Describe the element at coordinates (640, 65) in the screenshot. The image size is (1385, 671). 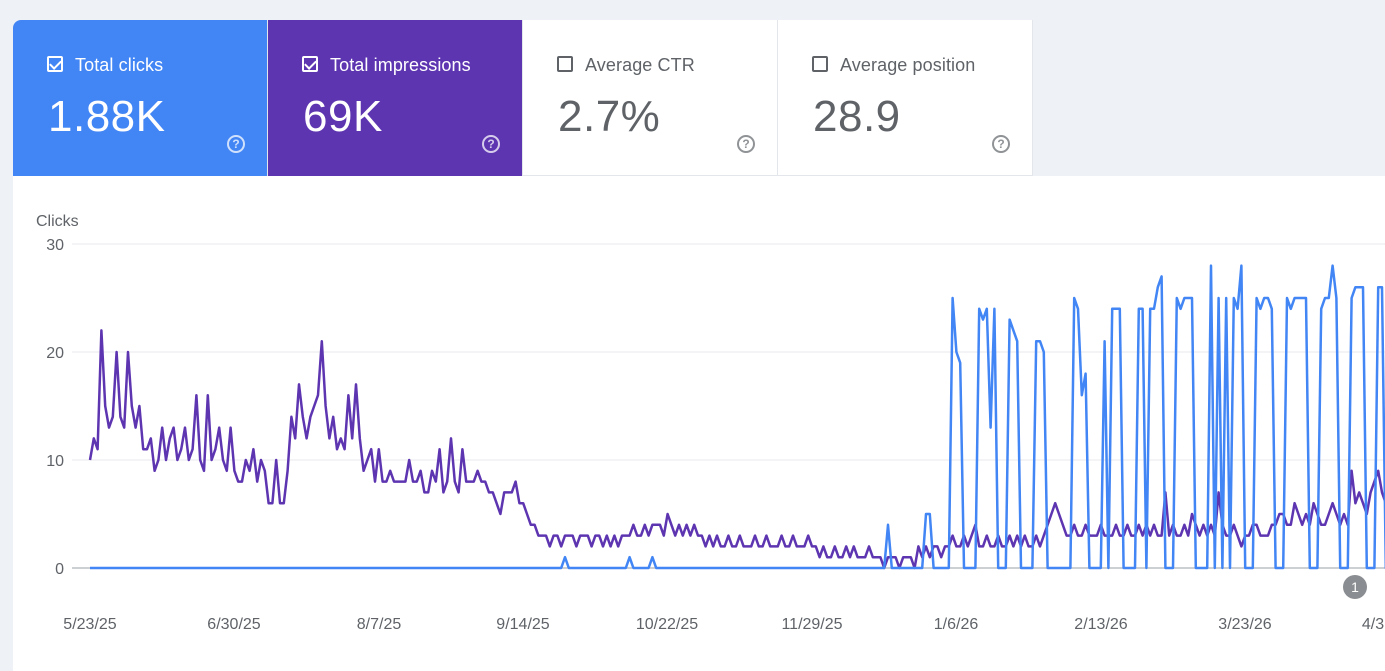
I see `average-ctr-label: Average CTR` at that location.